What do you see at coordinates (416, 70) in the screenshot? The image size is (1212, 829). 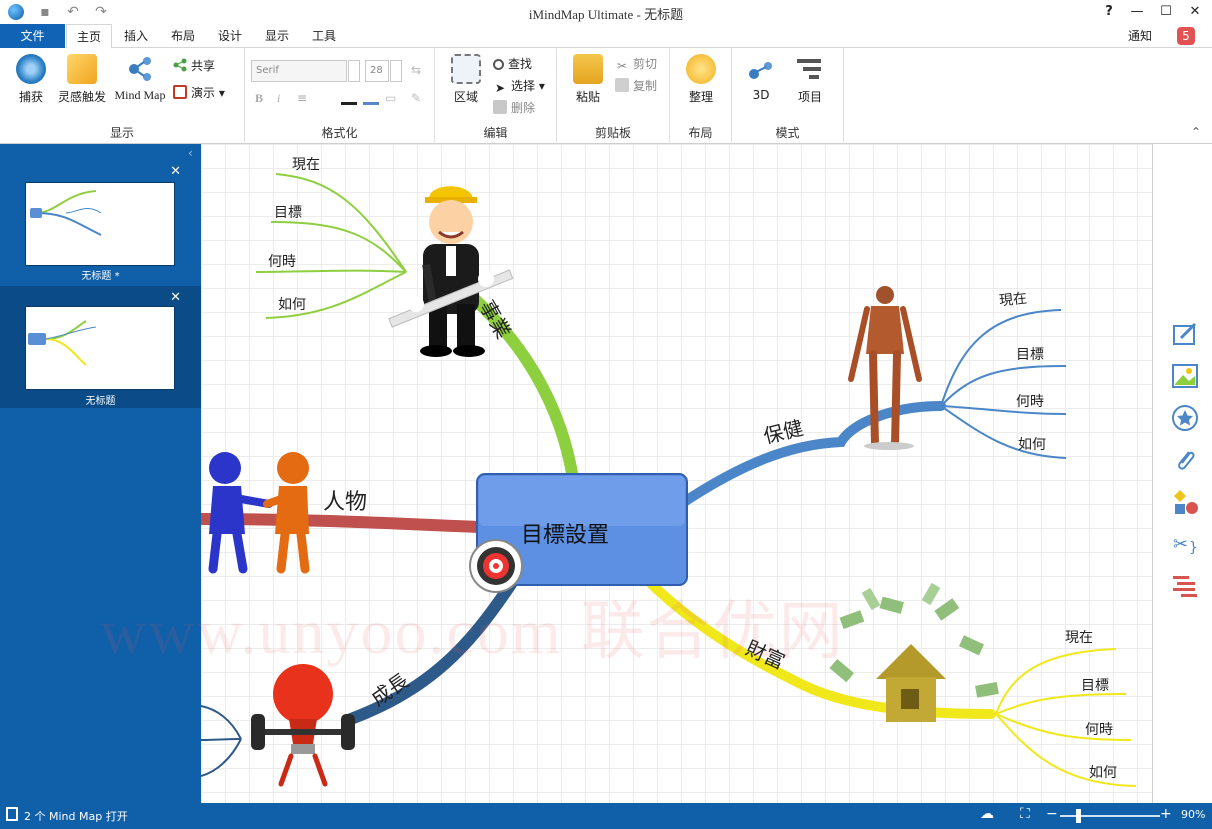 I see `clear-format-icon: ⇆` at bounding box center [416, 70].